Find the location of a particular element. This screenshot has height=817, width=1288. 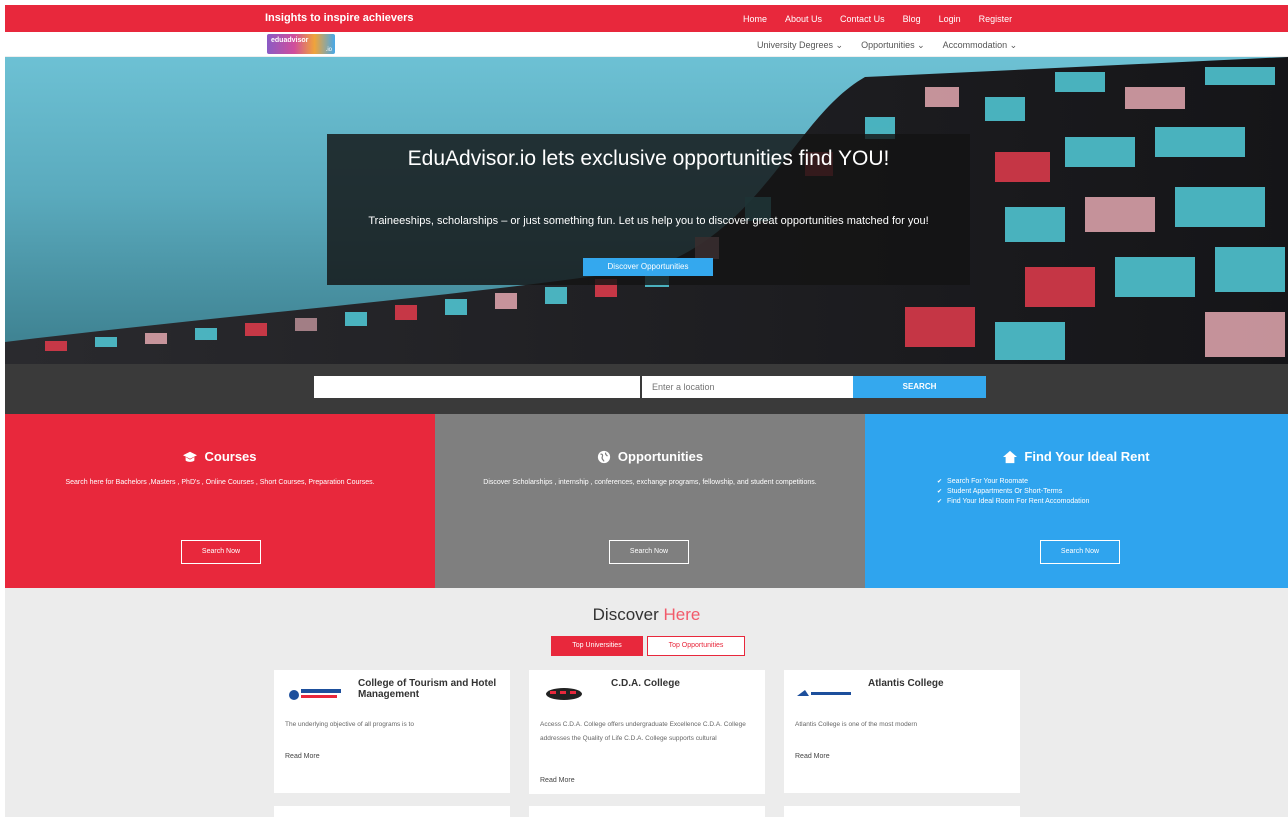

graduation-cap-icon is located at coordinates (190, 456).